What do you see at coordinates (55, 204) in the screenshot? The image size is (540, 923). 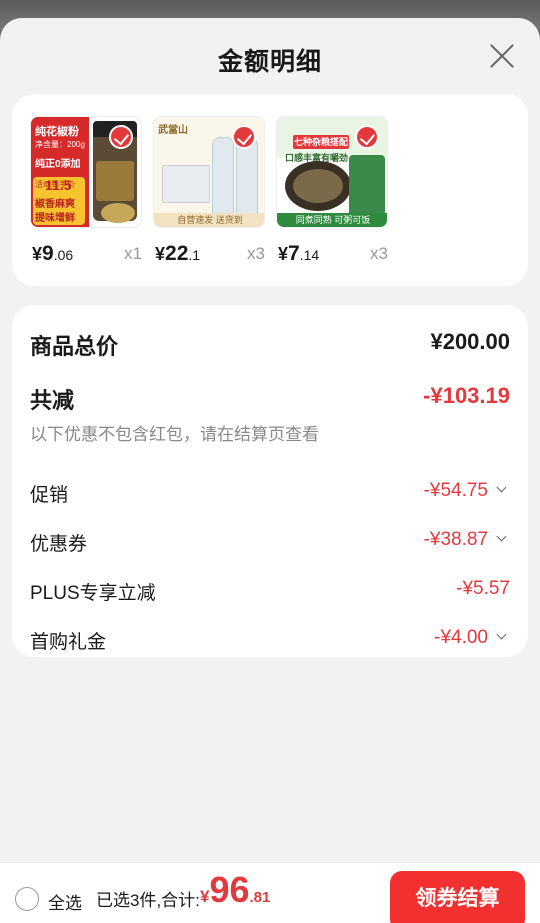 I see `thumb-text: 椒香麻爽` at bounding box center [55, 204].